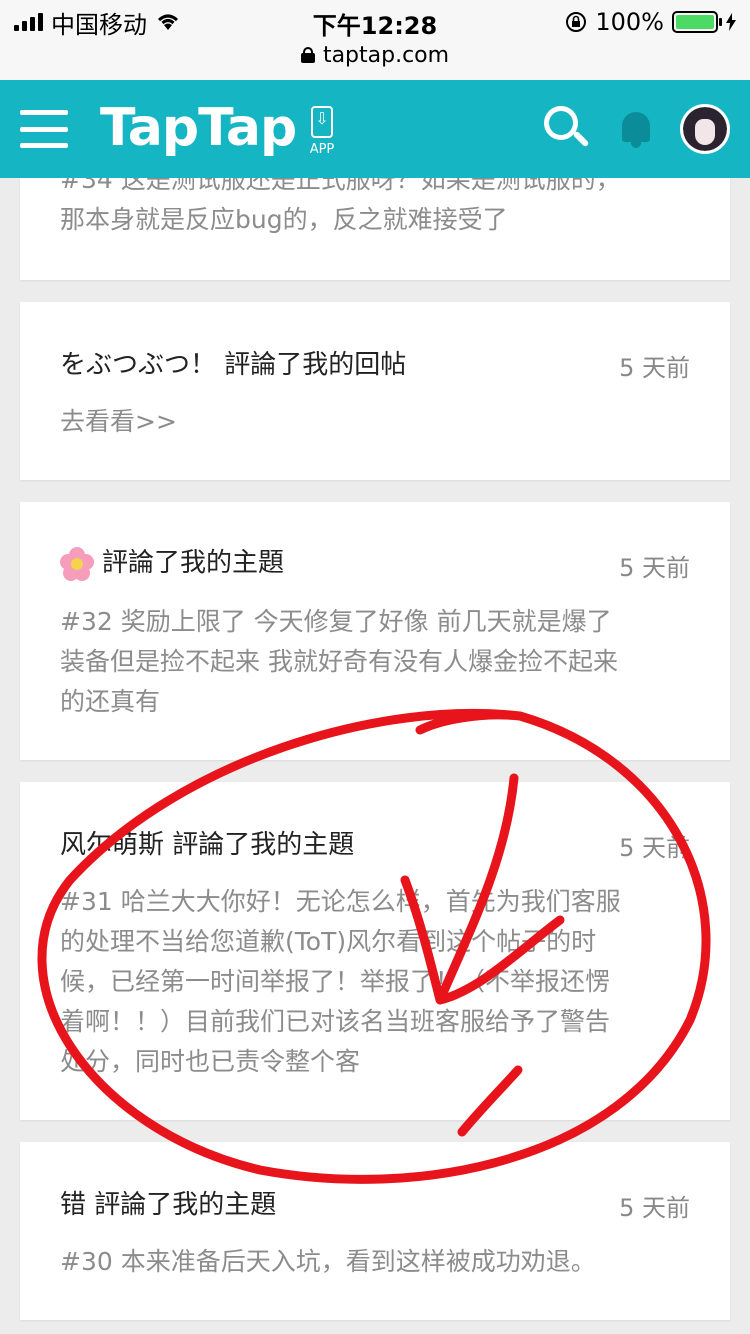 The image size is (750, 1334). What do you see at coordinates (567, 129) in the screenshot?
I see `search-icon` at bounding box center [567, 129].